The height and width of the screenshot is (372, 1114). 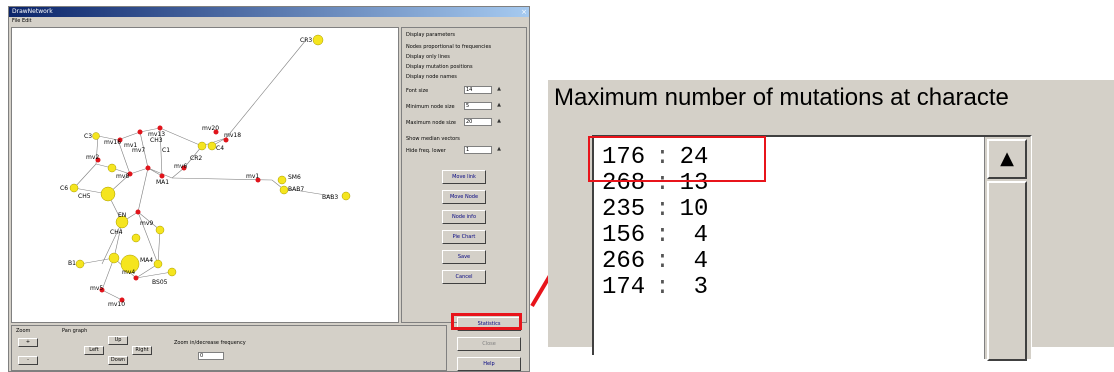 I want to click on node-label: CH5, so click(x=84, y=196).